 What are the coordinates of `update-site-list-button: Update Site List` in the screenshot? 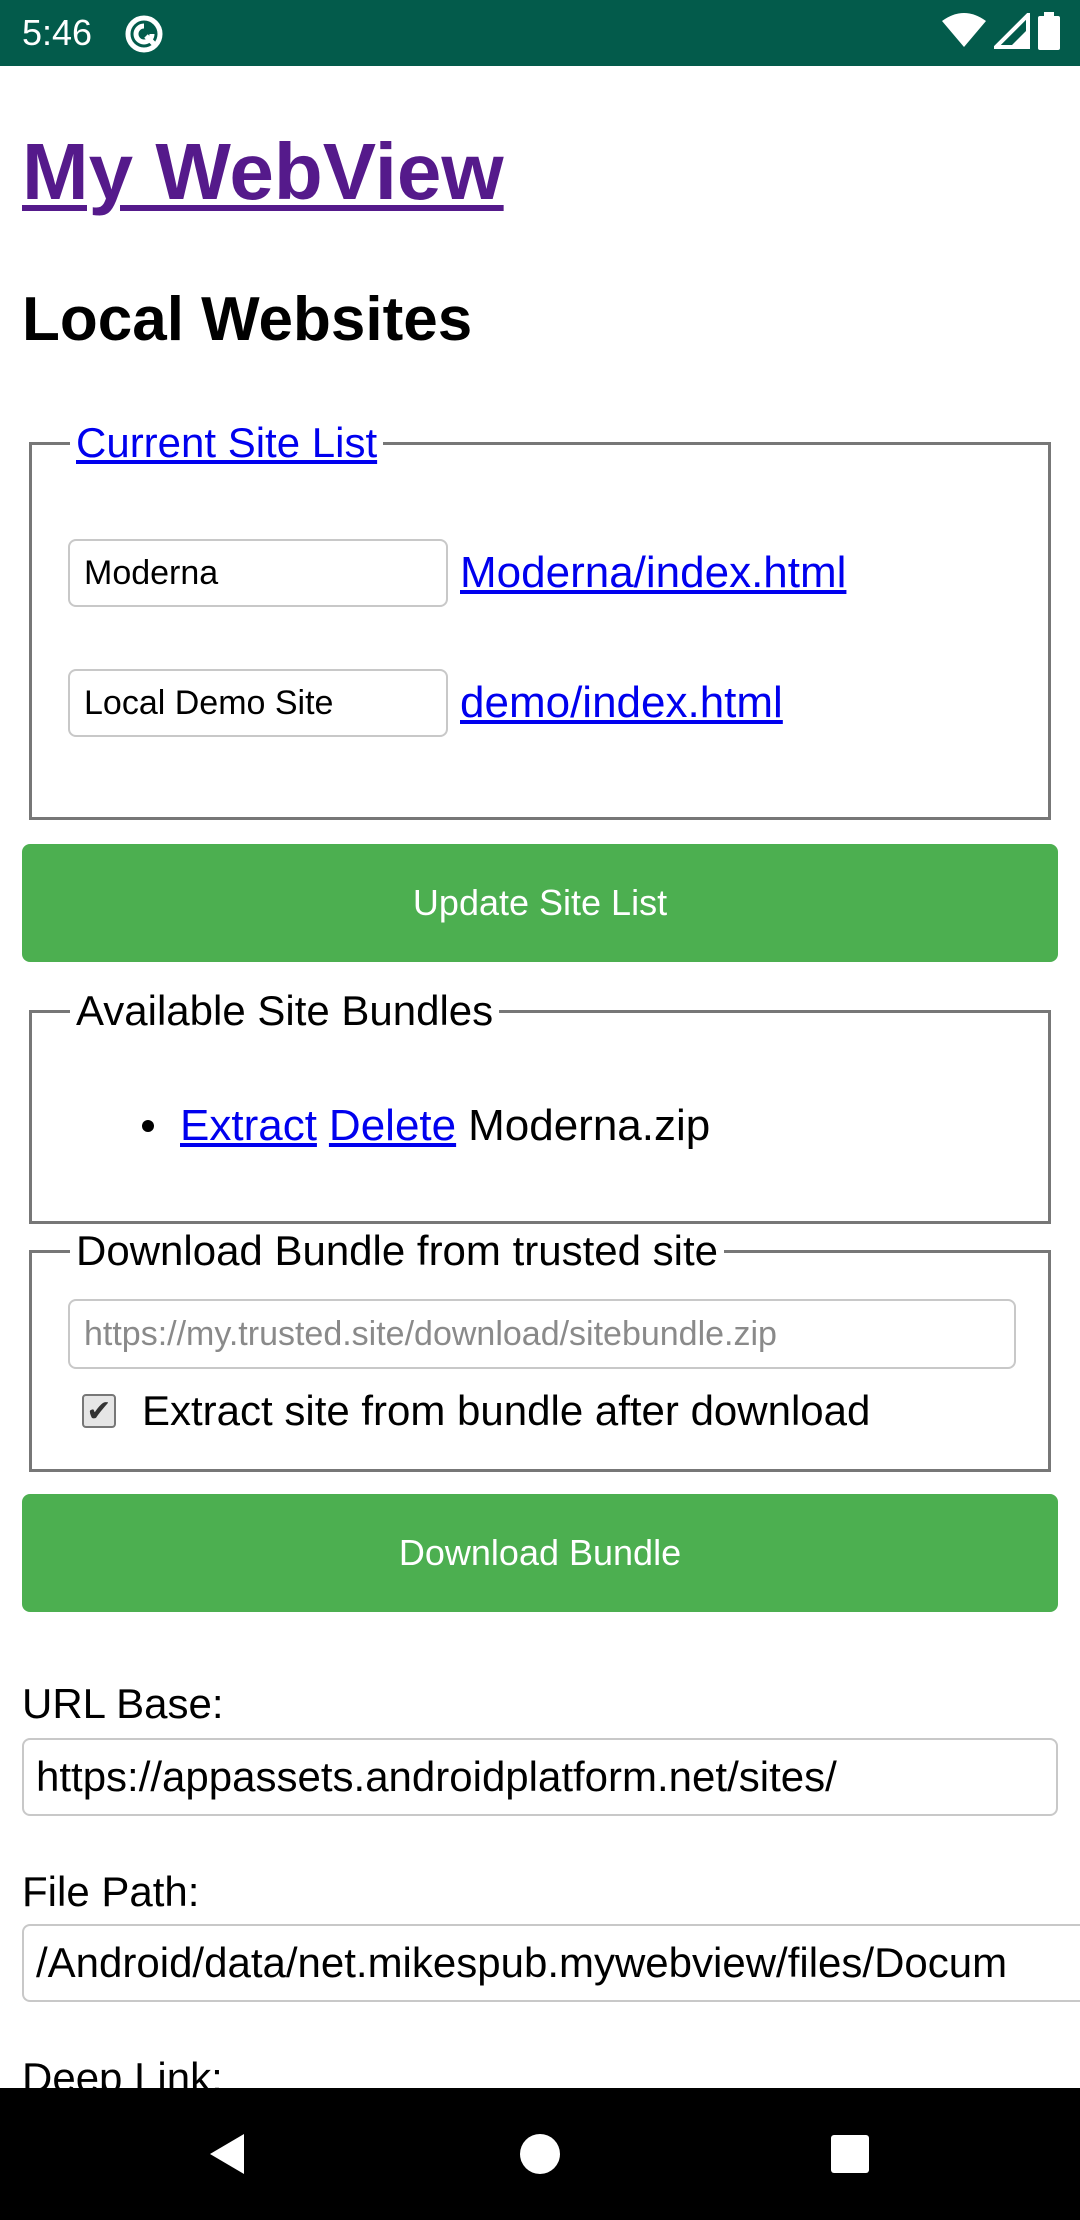 It's located at (540, 903).